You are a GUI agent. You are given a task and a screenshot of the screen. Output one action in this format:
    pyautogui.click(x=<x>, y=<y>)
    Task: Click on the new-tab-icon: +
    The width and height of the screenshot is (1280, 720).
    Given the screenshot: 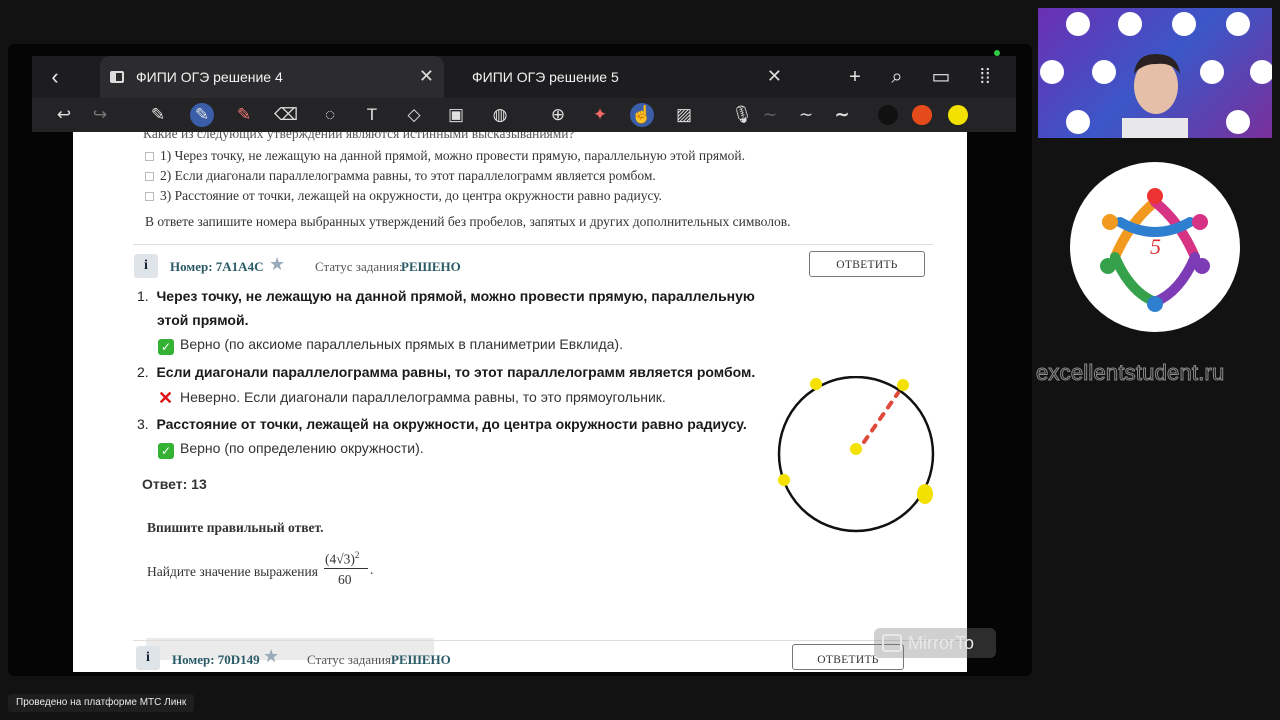 What is the action you would take?
    pyautogui.click(x=855, y=77)
    